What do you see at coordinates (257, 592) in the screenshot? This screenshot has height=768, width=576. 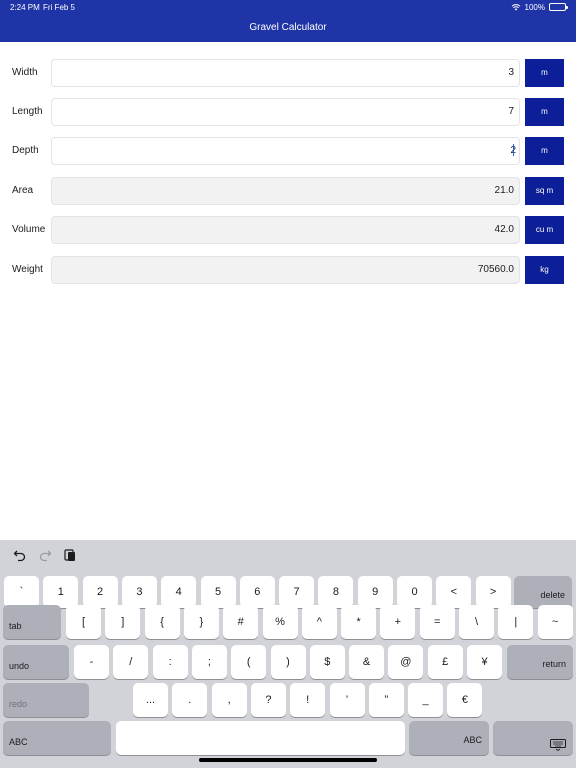 I see `key-row1-6: 6` at bounding box center [257, 592].